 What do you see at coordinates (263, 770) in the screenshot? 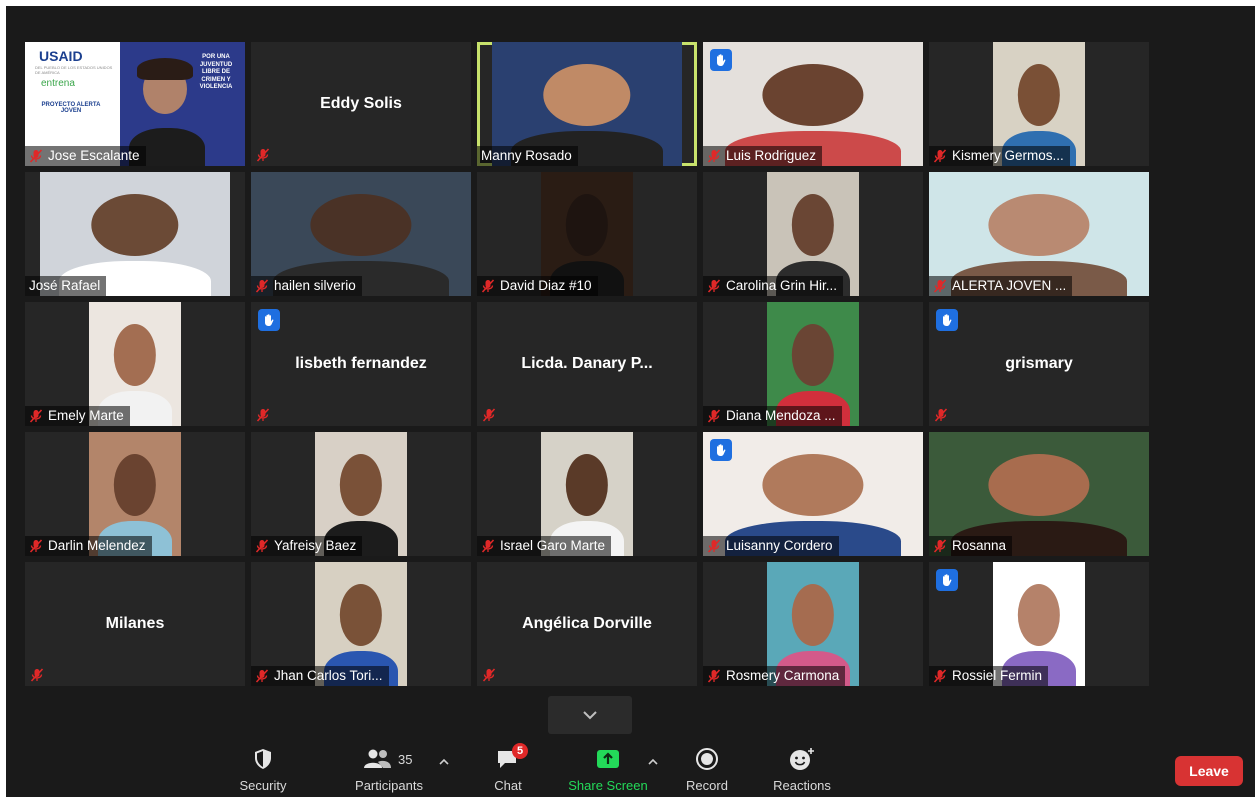
I see `security-button: Security` at bounding box center [263, 770].